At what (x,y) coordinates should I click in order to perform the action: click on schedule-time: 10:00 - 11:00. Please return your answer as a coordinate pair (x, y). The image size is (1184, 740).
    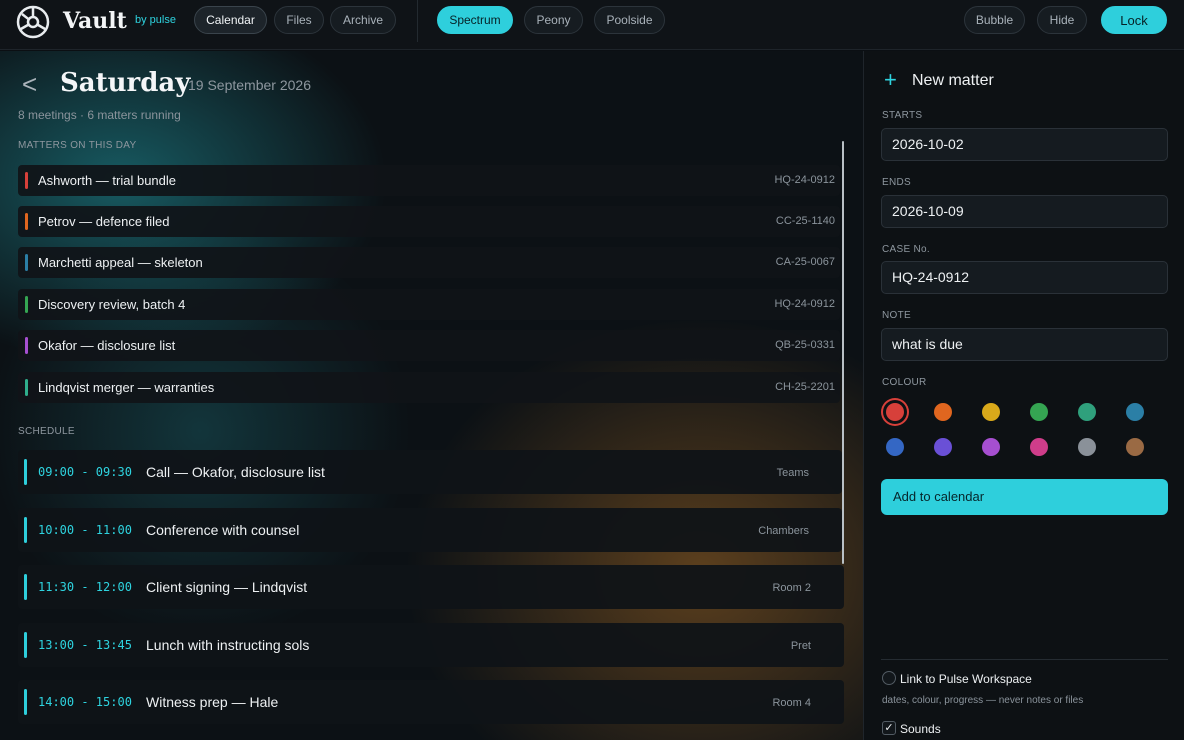
    Looking at the image, I should click on (85, 530).